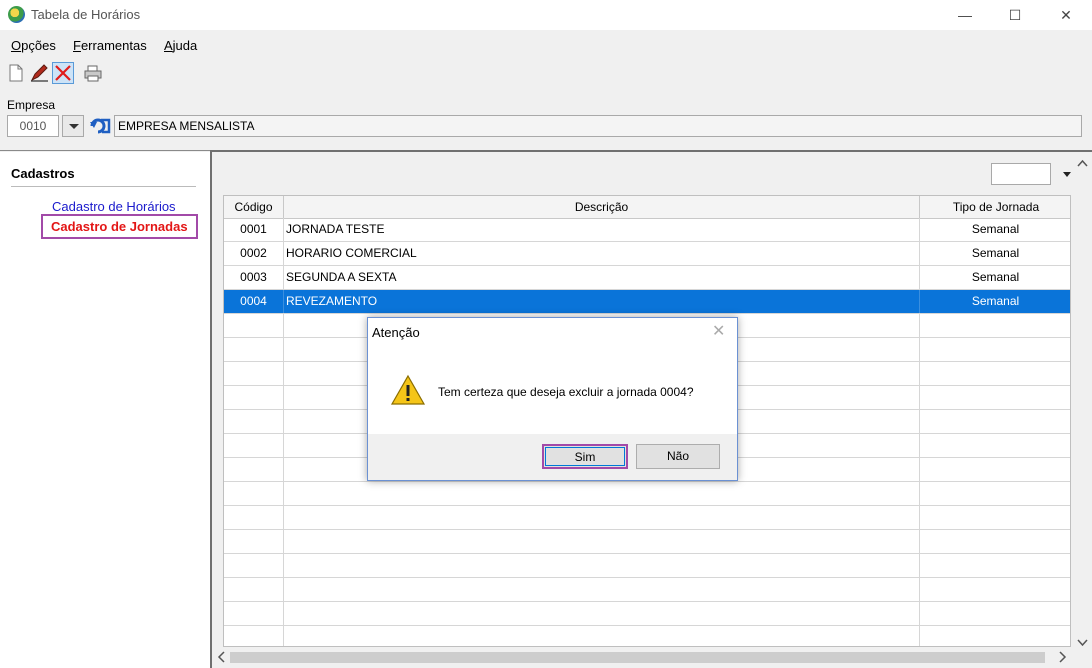 This screenshot has height=668, width=1092. I want to click on delete-x-icon, so click(63, 73).